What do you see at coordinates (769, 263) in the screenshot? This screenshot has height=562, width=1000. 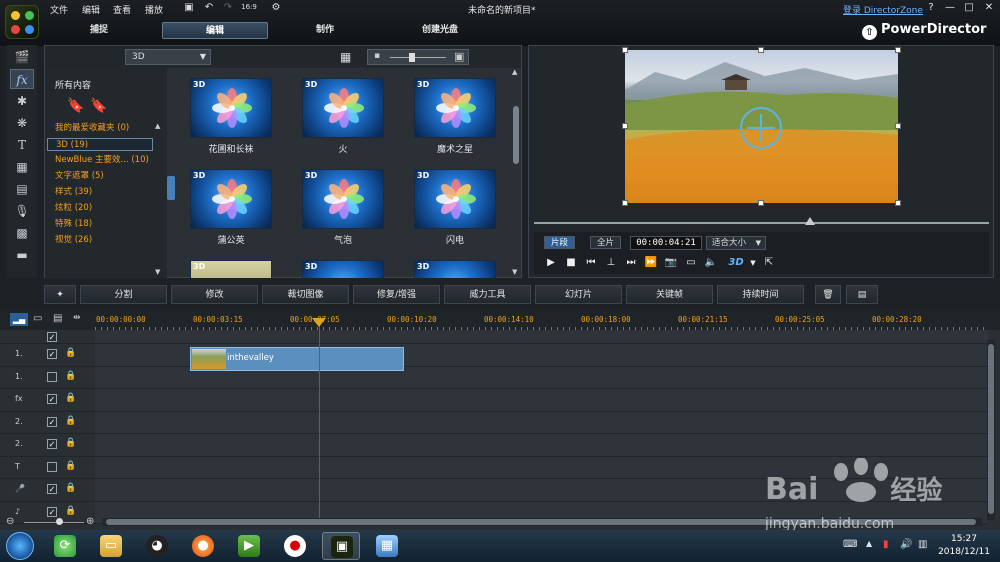 I see `undock-icon: ⇱` at bounding box center [769, 263].